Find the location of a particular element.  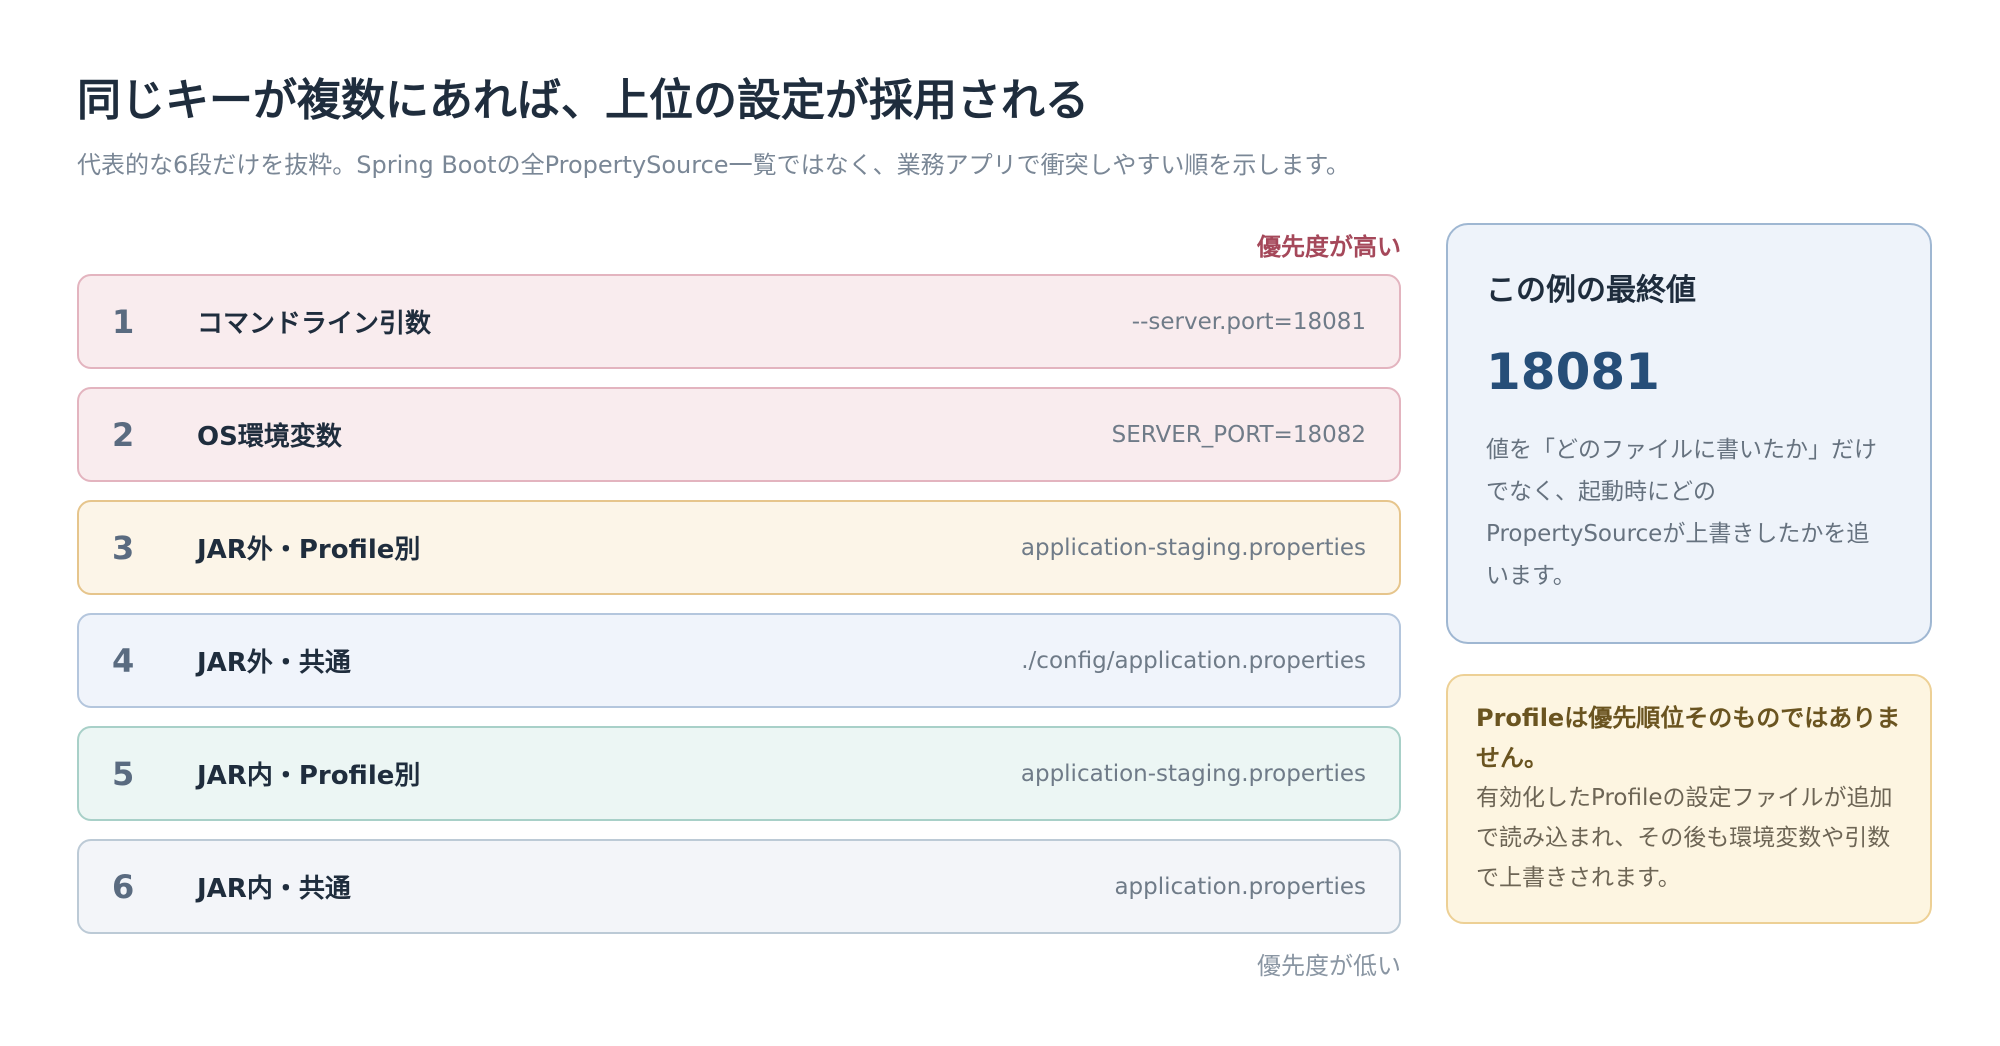

row-number: 3 is located at coordinates (123, 547).